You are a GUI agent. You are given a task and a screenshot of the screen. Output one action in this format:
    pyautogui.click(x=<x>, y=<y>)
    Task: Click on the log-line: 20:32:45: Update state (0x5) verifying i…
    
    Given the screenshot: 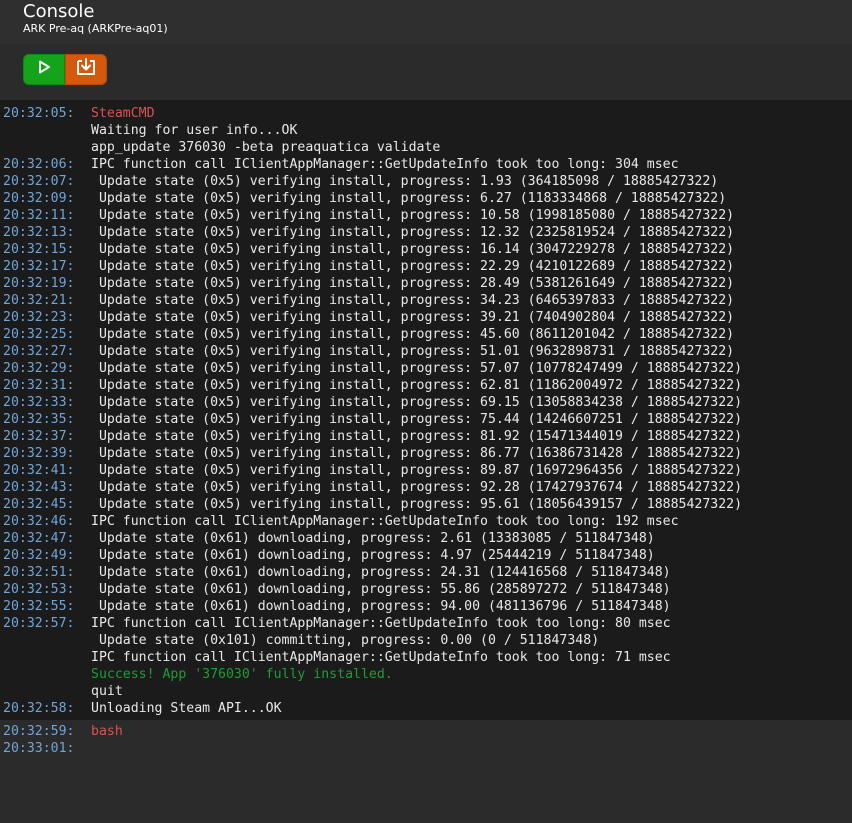 What is the action you would take?
    pyautogui.click(x=426, y=504)
    